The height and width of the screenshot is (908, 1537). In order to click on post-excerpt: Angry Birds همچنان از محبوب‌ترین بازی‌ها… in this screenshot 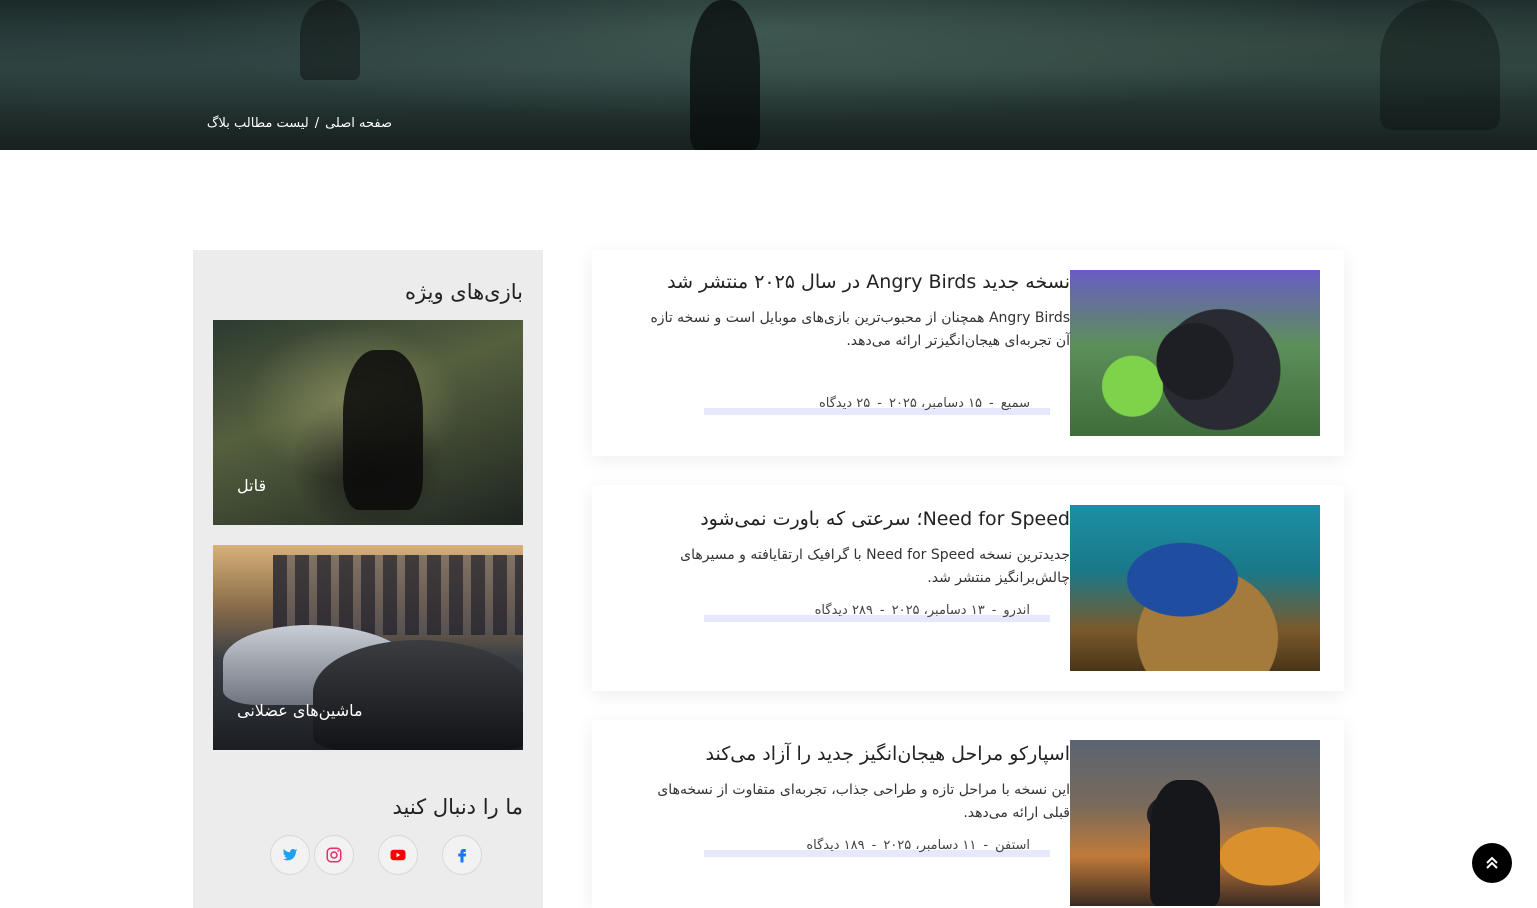, I will do `click(860, 329)`.